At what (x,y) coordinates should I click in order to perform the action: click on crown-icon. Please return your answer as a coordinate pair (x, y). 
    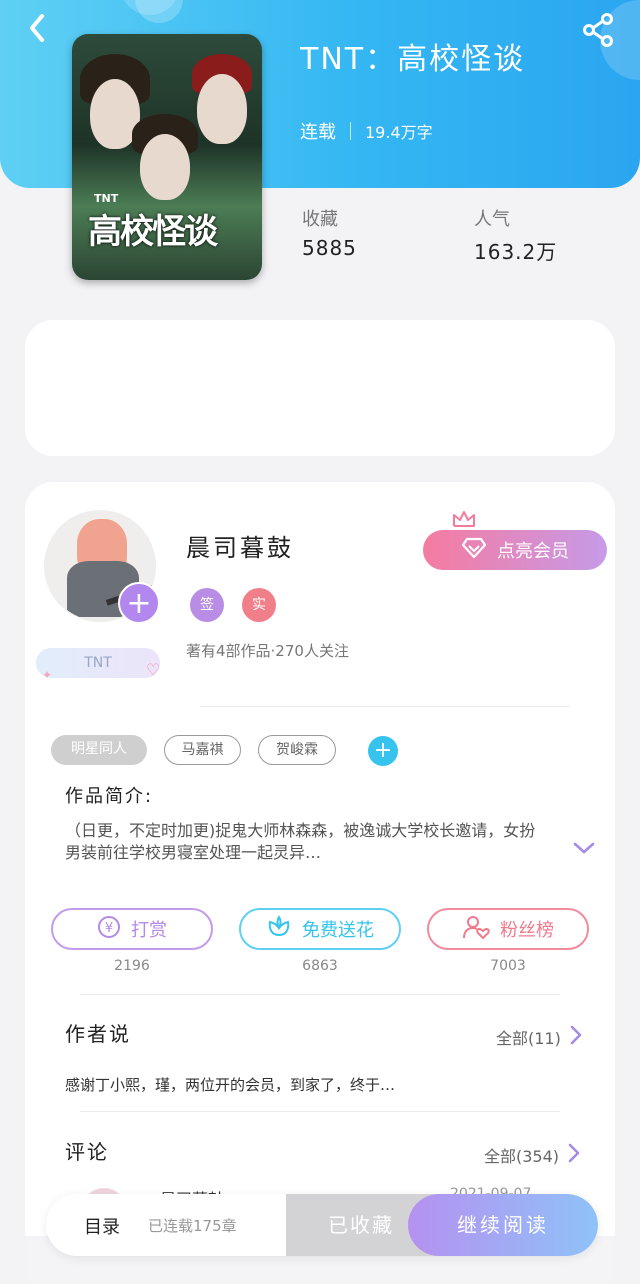
    Looking at the image, I should click on (464, 521).